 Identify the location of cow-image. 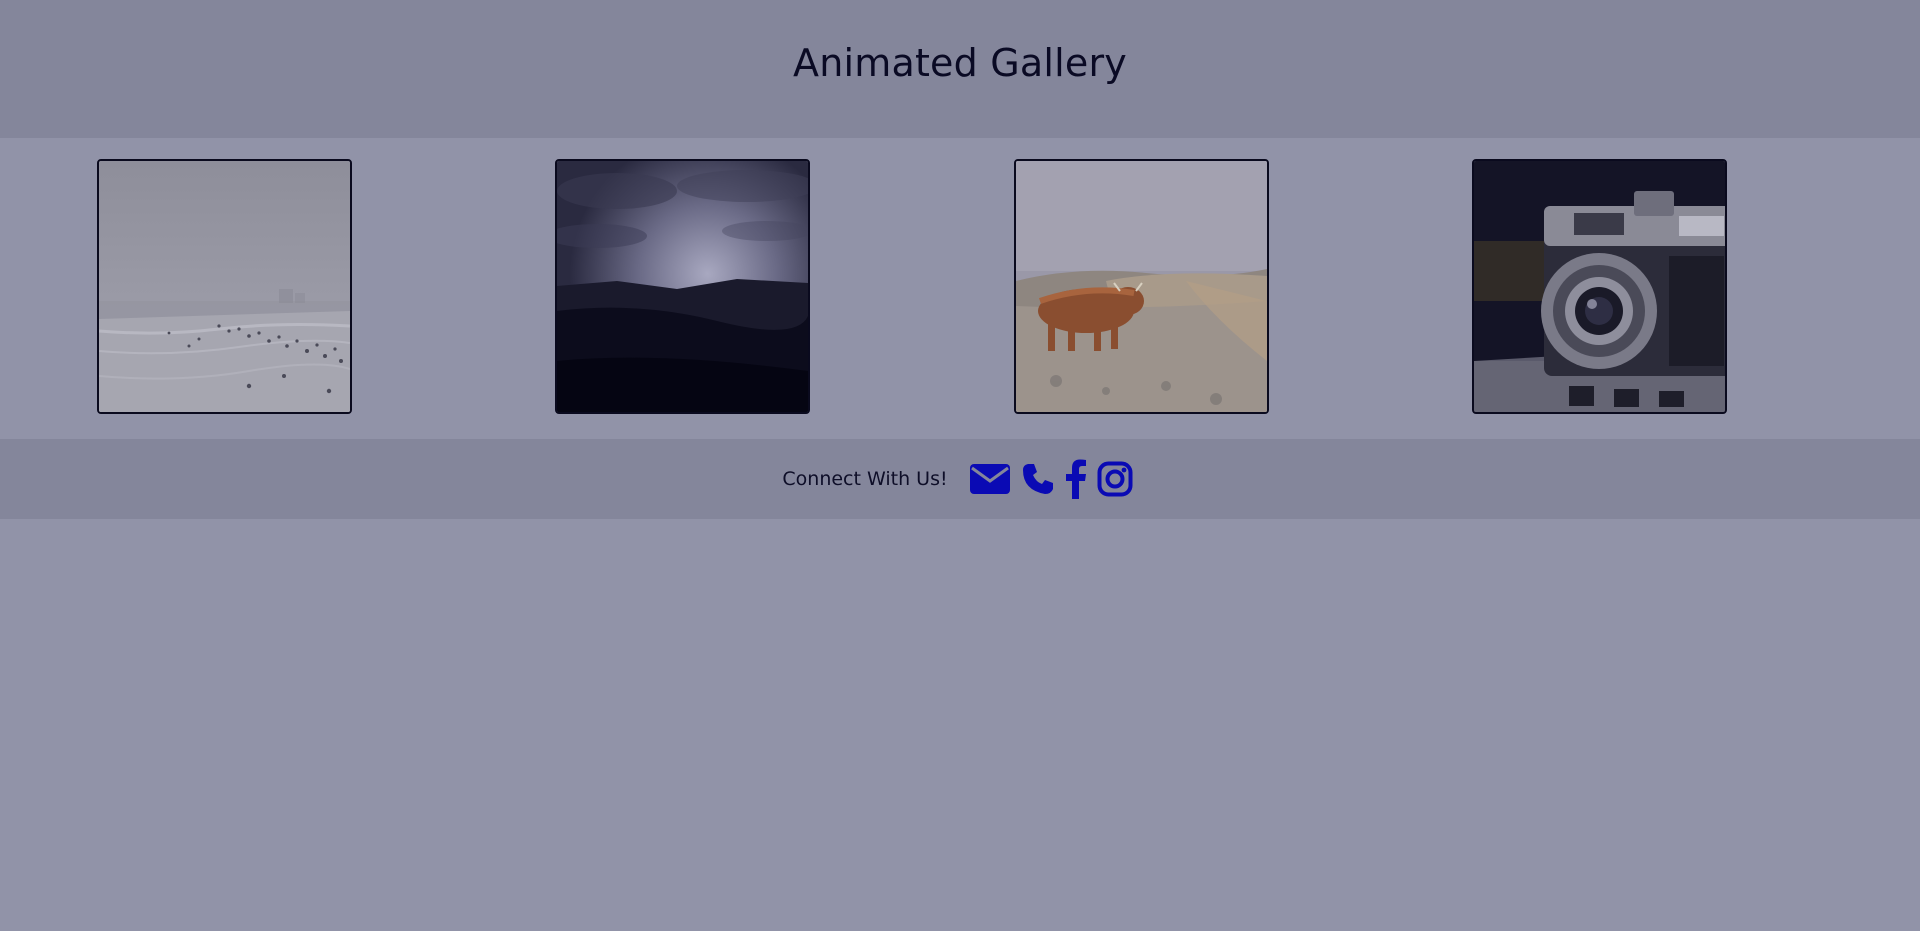
(1141, 286).